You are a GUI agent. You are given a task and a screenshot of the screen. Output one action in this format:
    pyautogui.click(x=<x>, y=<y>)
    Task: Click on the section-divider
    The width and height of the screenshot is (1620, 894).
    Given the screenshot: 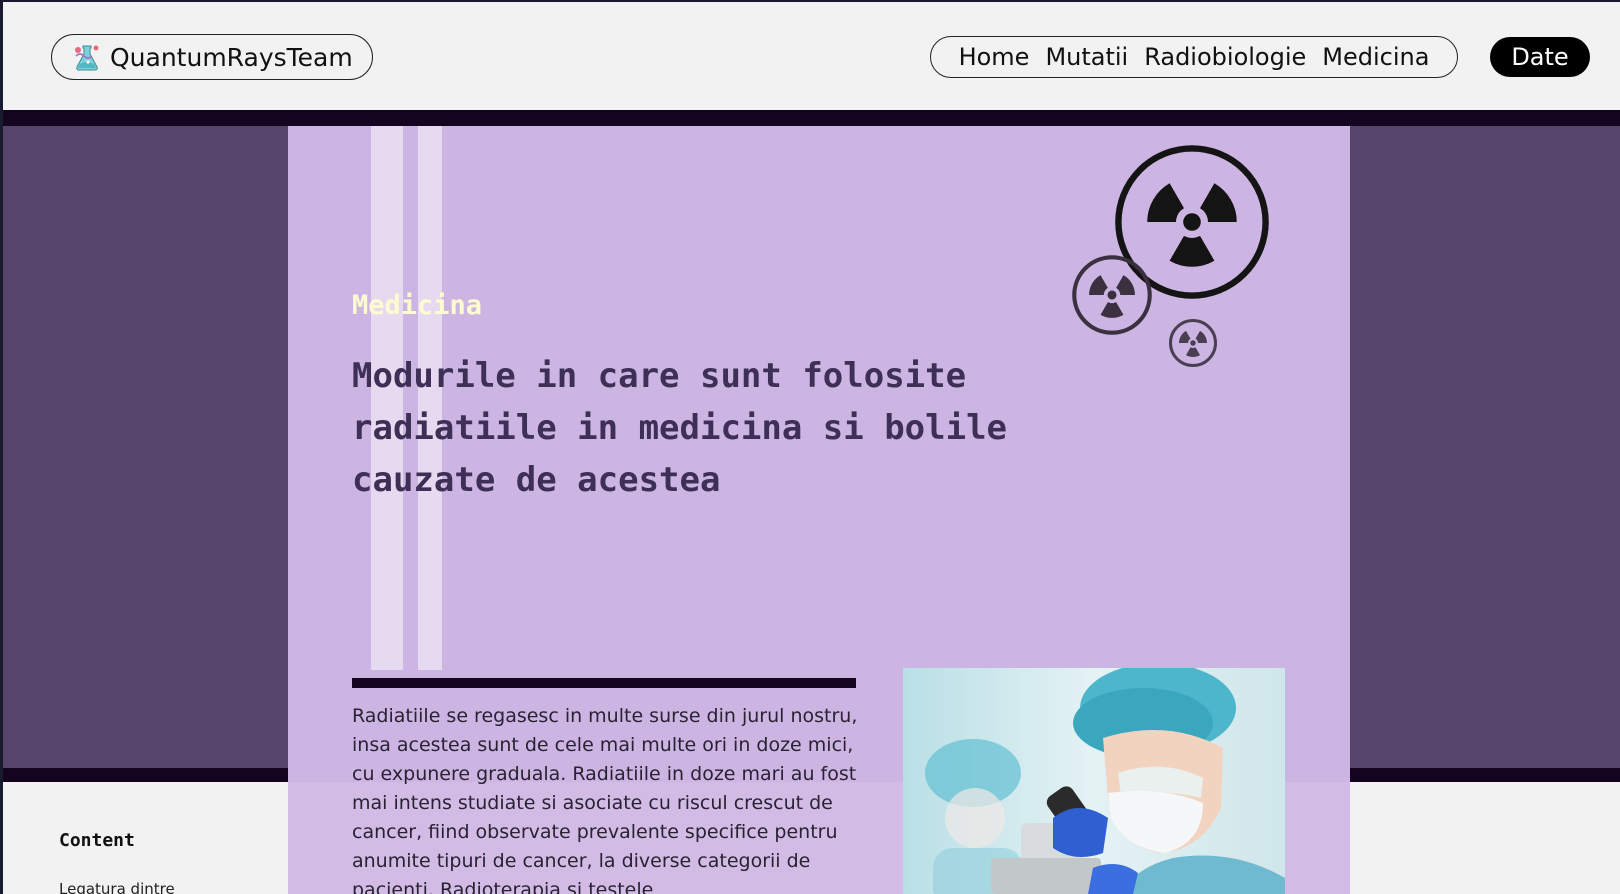 What is the action you would take?
    pyautogui.click(x=604, y=683)
    